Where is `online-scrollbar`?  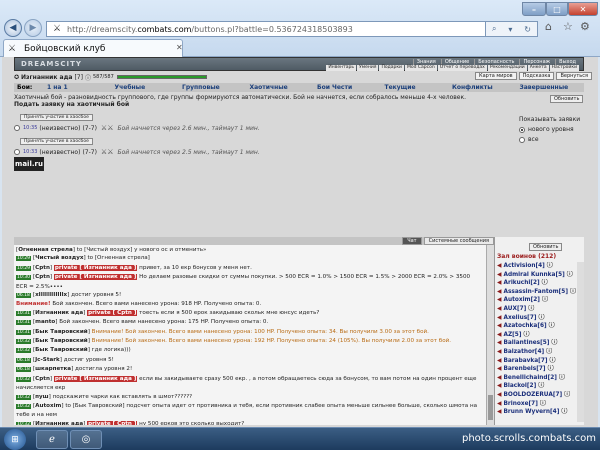 online-scrollbar is located at coordinates (580, 342).